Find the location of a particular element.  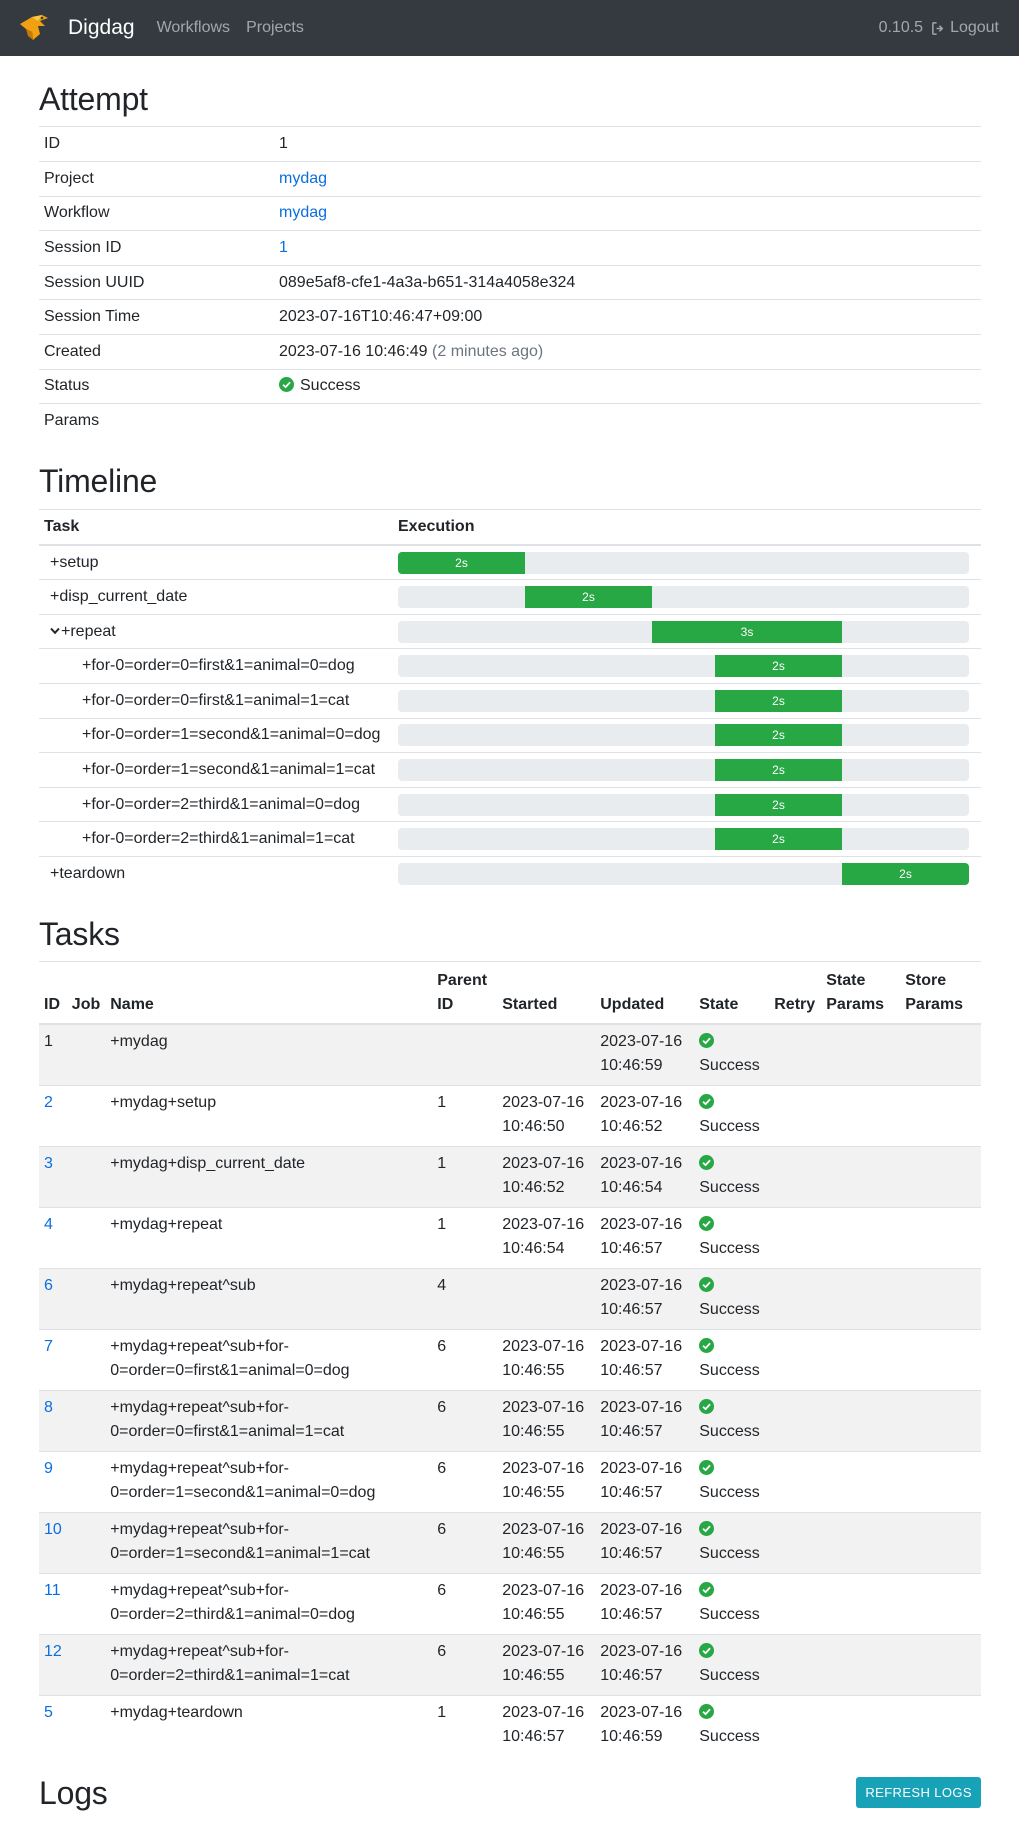

nav-workflows: Workflows is located at coordinates (194, 28).